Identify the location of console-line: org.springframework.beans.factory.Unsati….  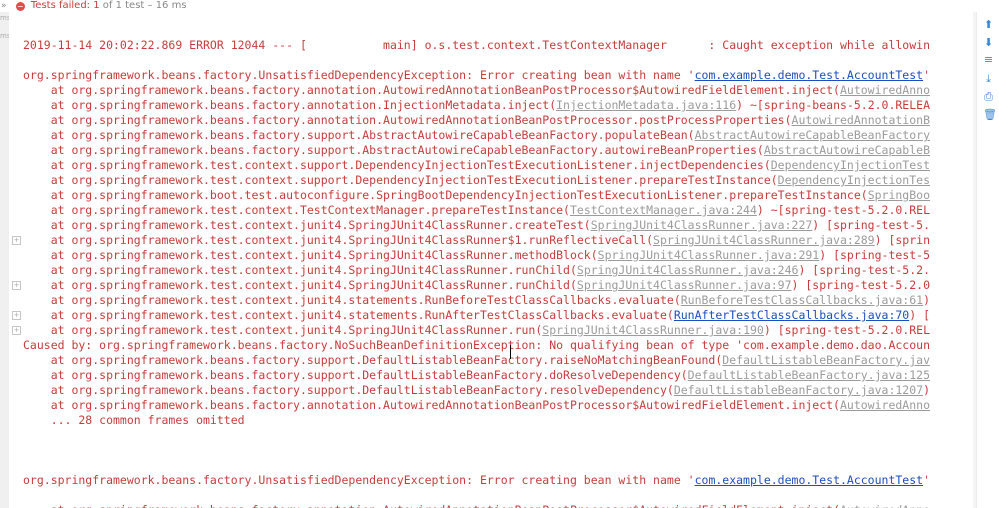
(476, 75).